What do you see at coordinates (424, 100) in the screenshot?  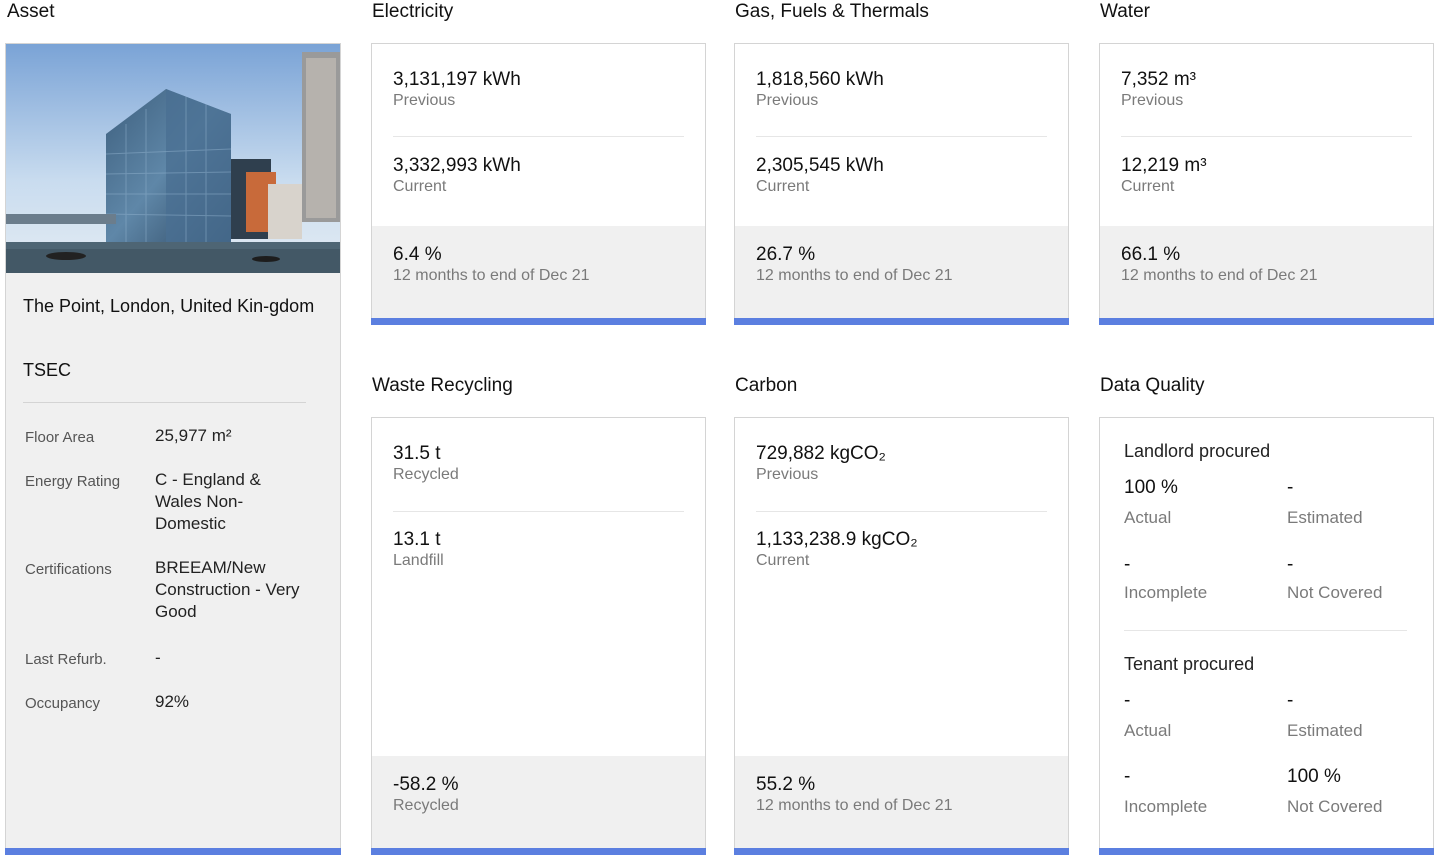 I see `electricity-previous-label: Previous` at bounding box center [424, 100].